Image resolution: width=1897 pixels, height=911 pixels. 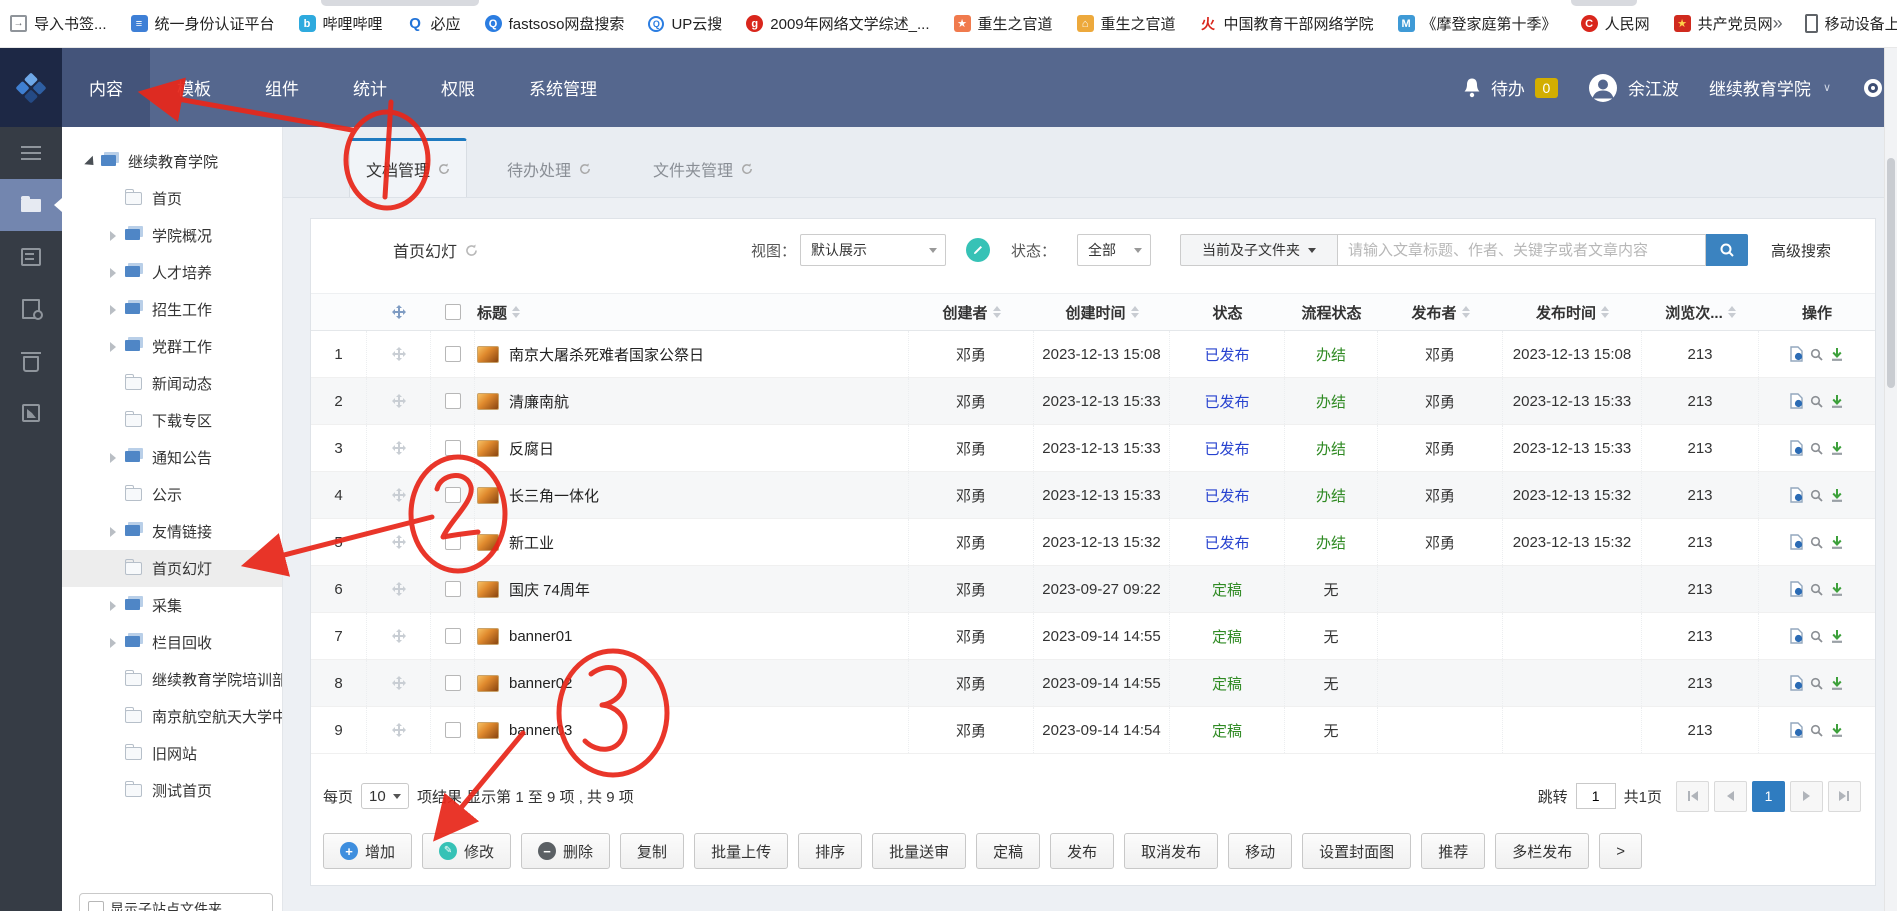 I want to click on document-title: banner01, so click(x=540, y=636).